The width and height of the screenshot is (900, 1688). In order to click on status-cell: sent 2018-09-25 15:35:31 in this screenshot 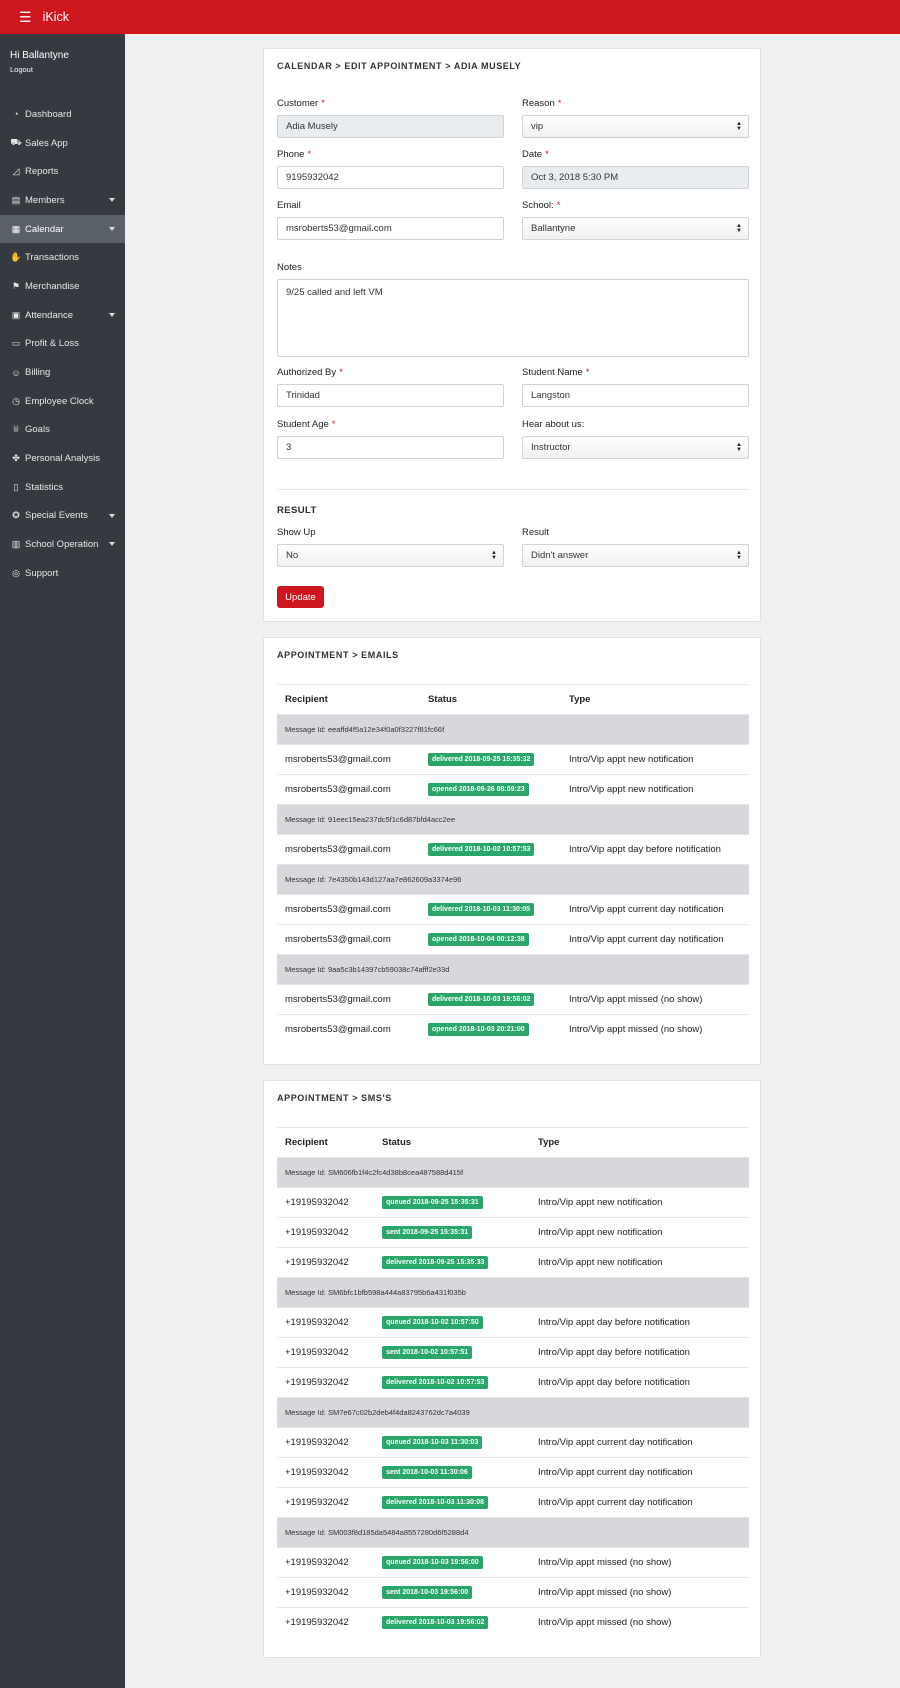, I will do `click(452, 1232)`.